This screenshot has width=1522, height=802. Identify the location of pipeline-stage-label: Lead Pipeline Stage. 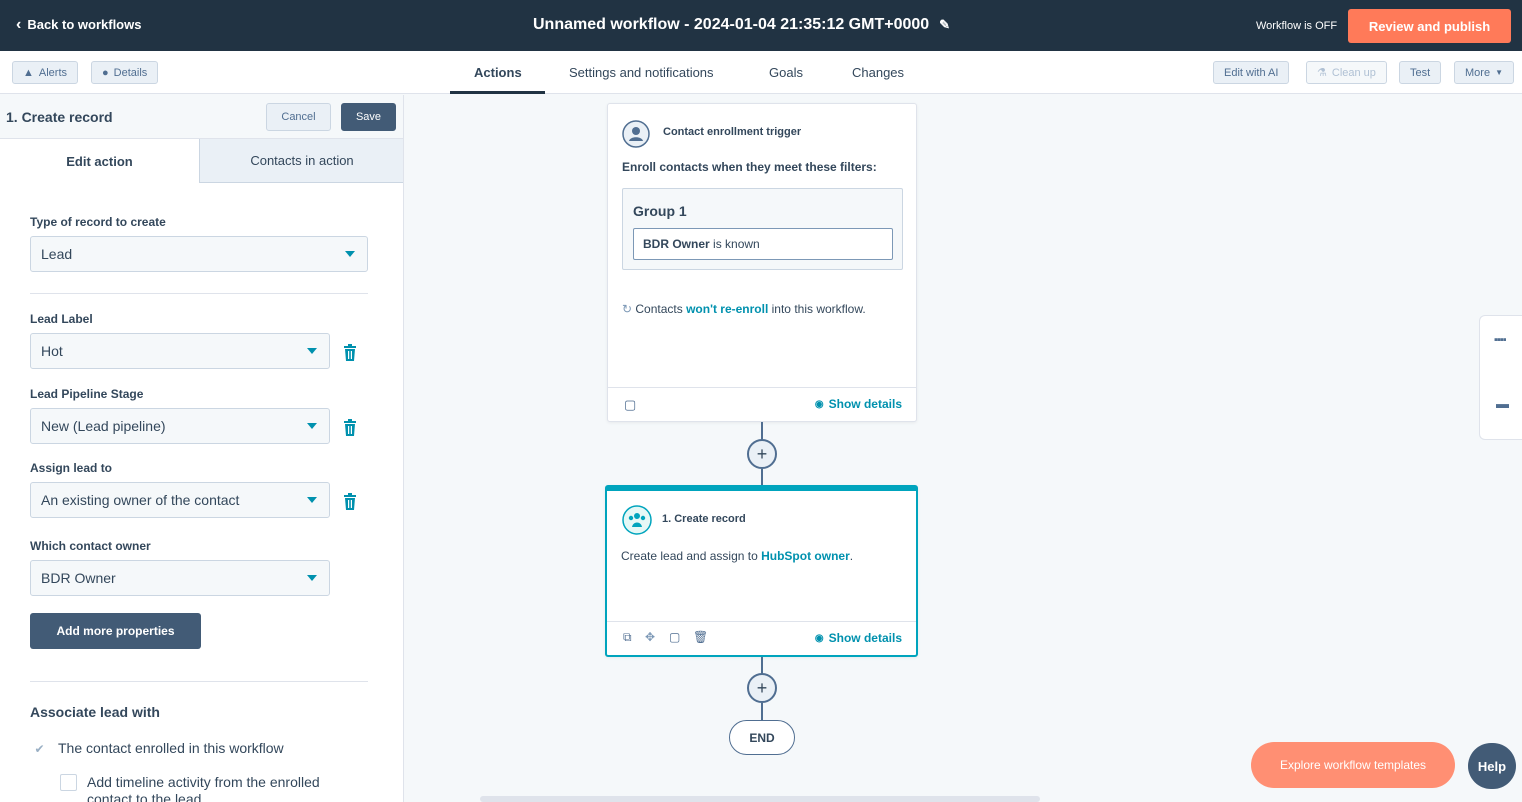
(87, 394).